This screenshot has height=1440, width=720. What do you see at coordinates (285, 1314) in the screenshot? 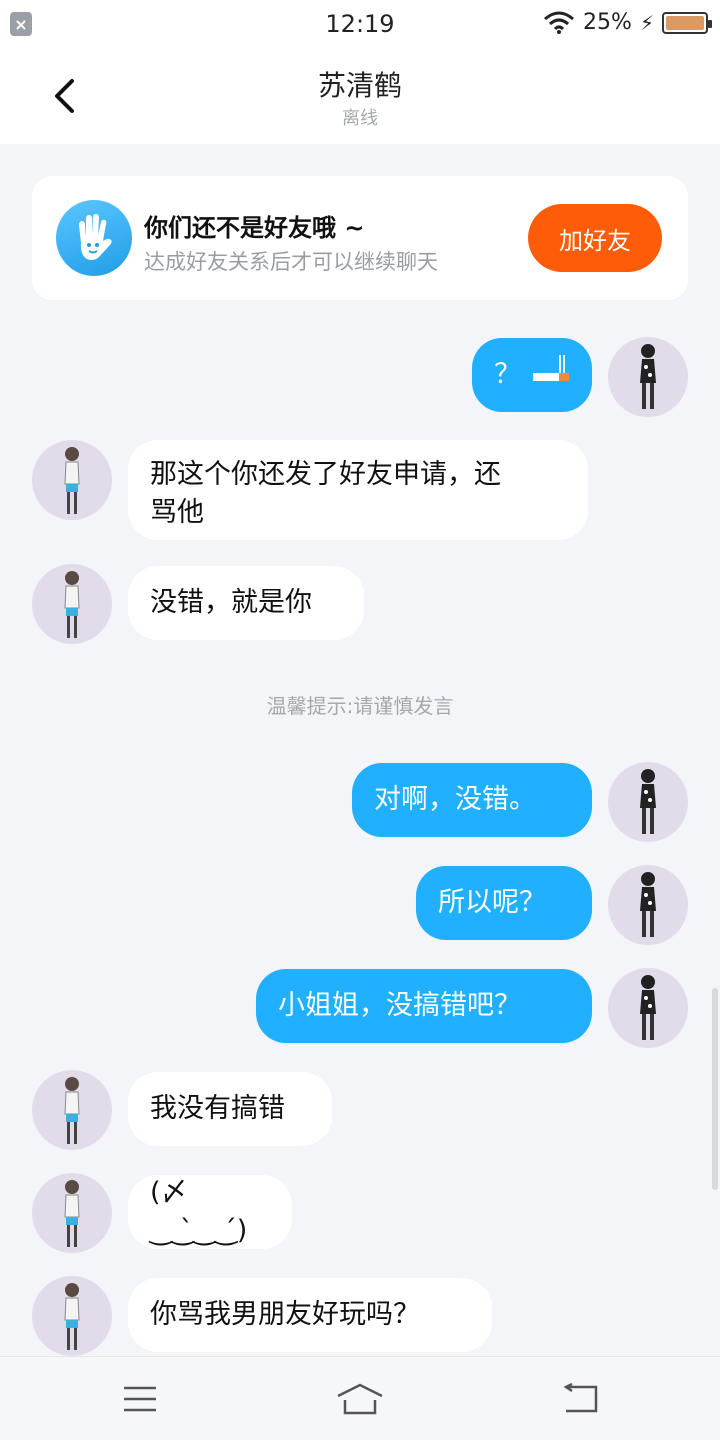
I see `message-text: 你骂我男朋友好玩吗？` at bounding box center [285, 1314].